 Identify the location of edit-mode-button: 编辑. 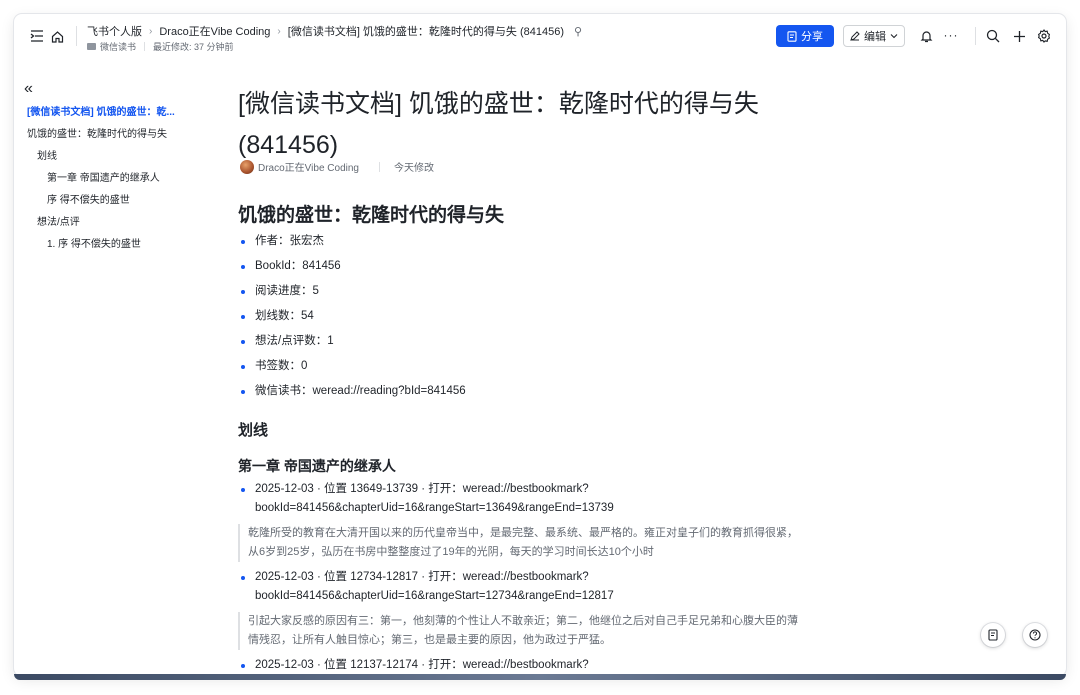
(874, 36).